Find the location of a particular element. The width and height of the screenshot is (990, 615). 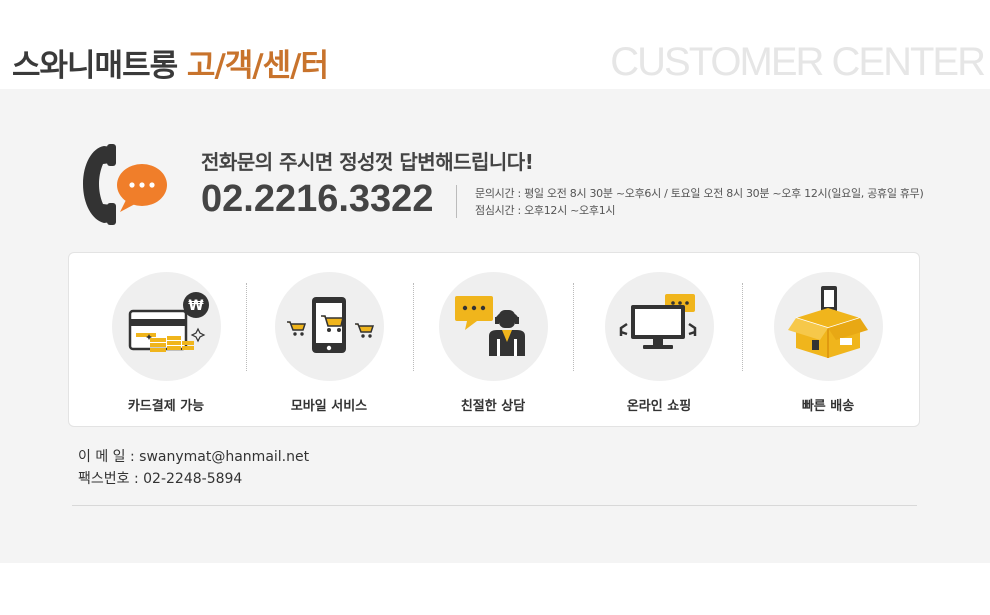

fax-number: 02-2248-5894 is located at coordinates (193, 479).